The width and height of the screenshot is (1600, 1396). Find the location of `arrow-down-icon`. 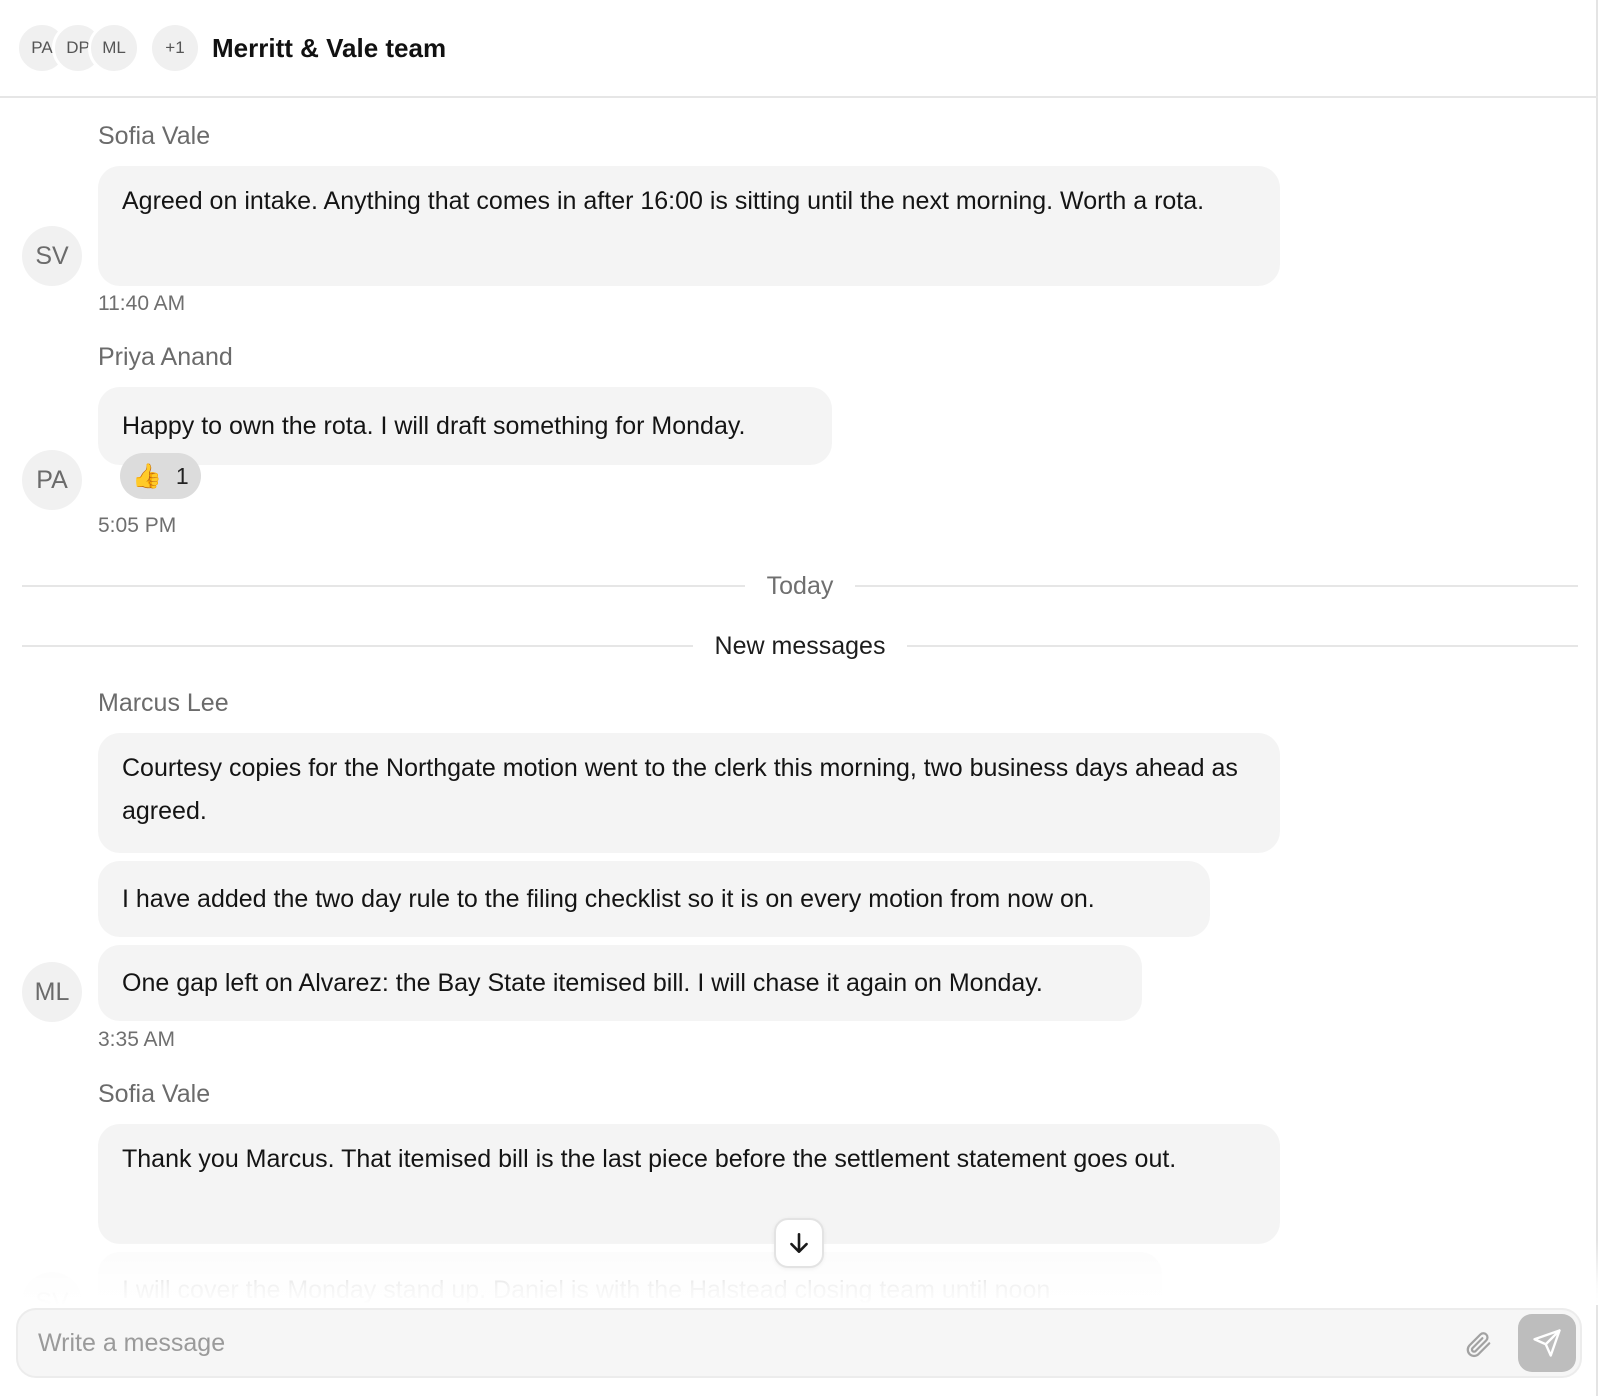

arrow-down-icon is located at coordinates (799, 1243).